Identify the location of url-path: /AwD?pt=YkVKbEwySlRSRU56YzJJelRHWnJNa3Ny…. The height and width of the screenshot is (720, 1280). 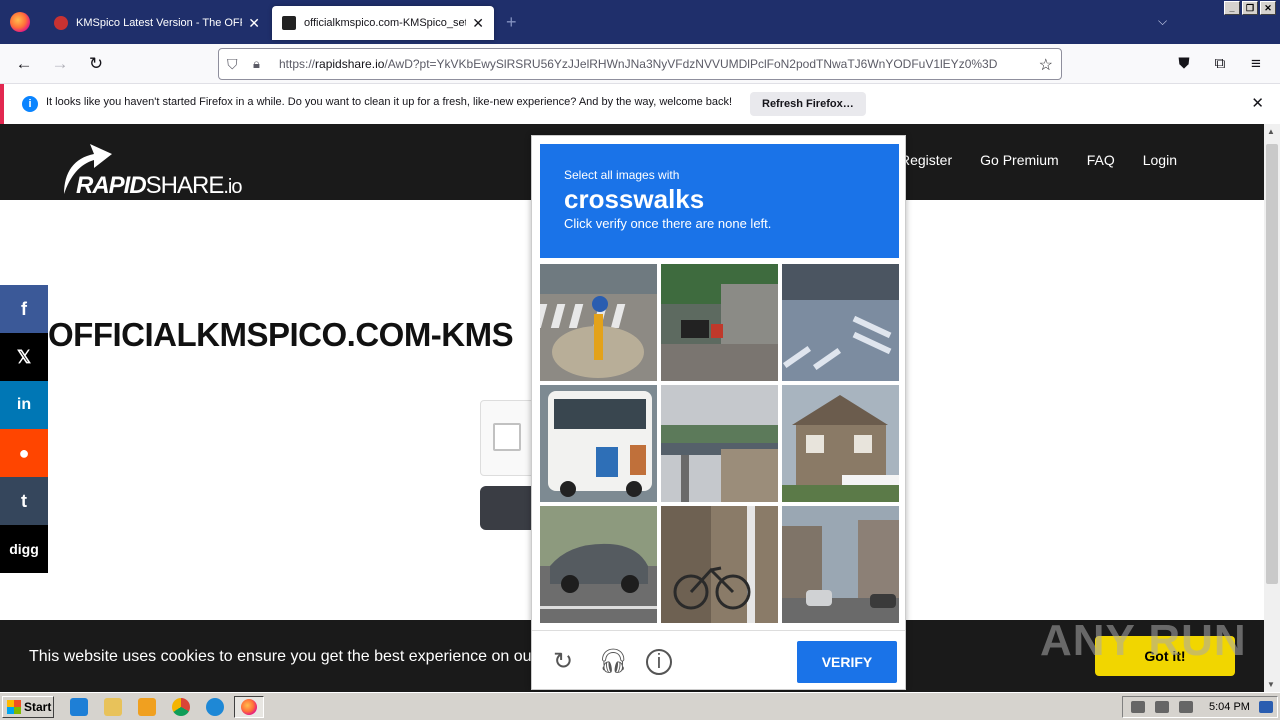
(691, 64).